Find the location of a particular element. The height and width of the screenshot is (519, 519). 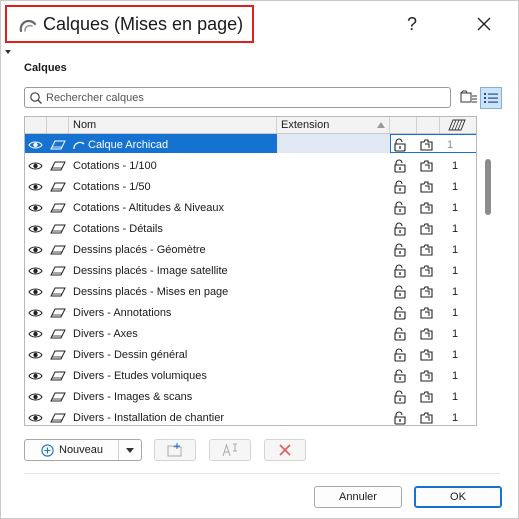

new-folder-button is located at coordinates (175, 450).